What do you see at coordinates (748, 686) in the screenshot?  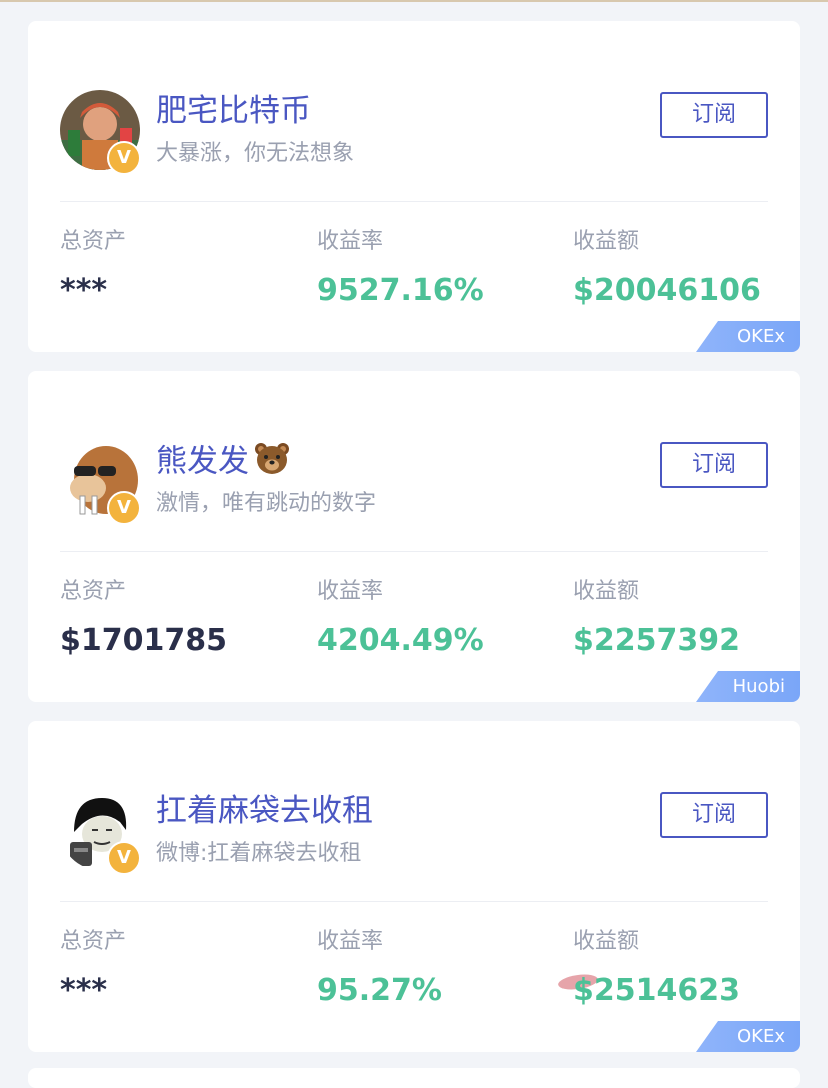 I see `exchange-tag: Huobi` at bounding box center [748, 686].